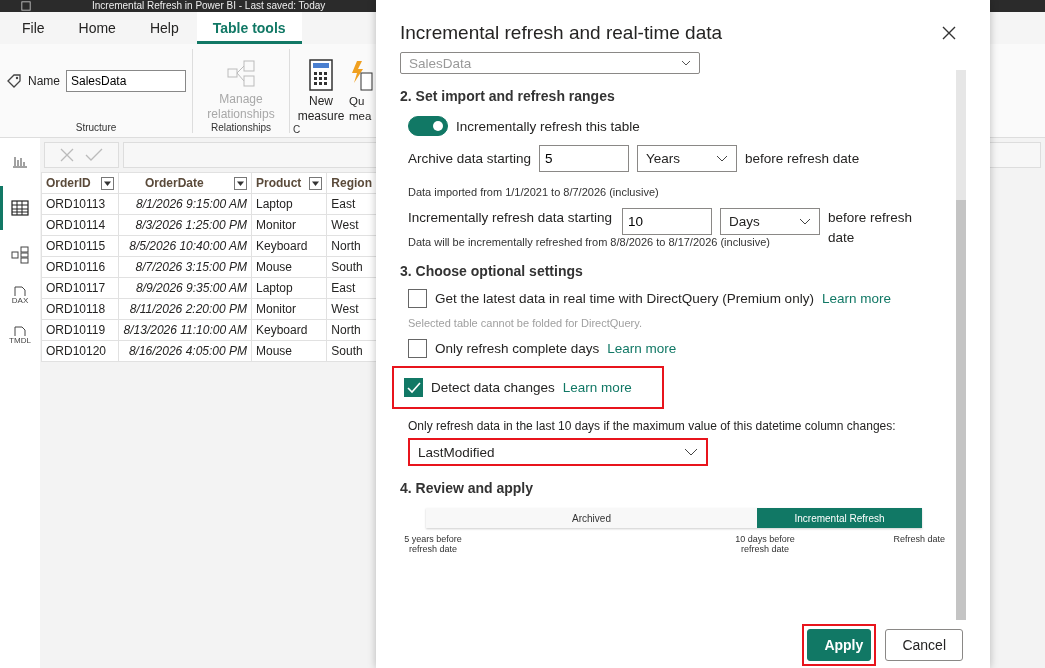  What do you see at coordinates (492, 271) in the screenshot?
I see `section-heading: 3. Choose optional settings` at bounding box center [492, 271].